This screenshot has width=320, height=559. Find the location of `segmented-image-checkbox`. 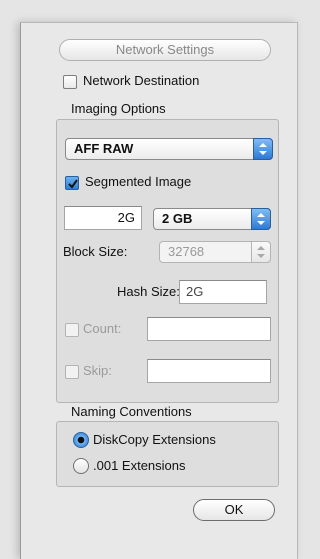

segmented-image-checkbox is located at coordinates (72, 183).